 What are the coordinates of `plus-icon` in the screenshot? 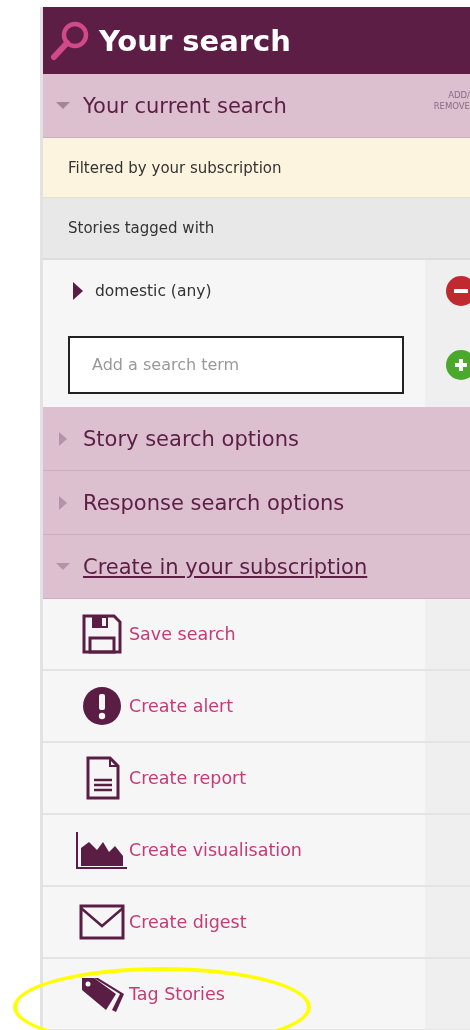 It's located at (461, 364).